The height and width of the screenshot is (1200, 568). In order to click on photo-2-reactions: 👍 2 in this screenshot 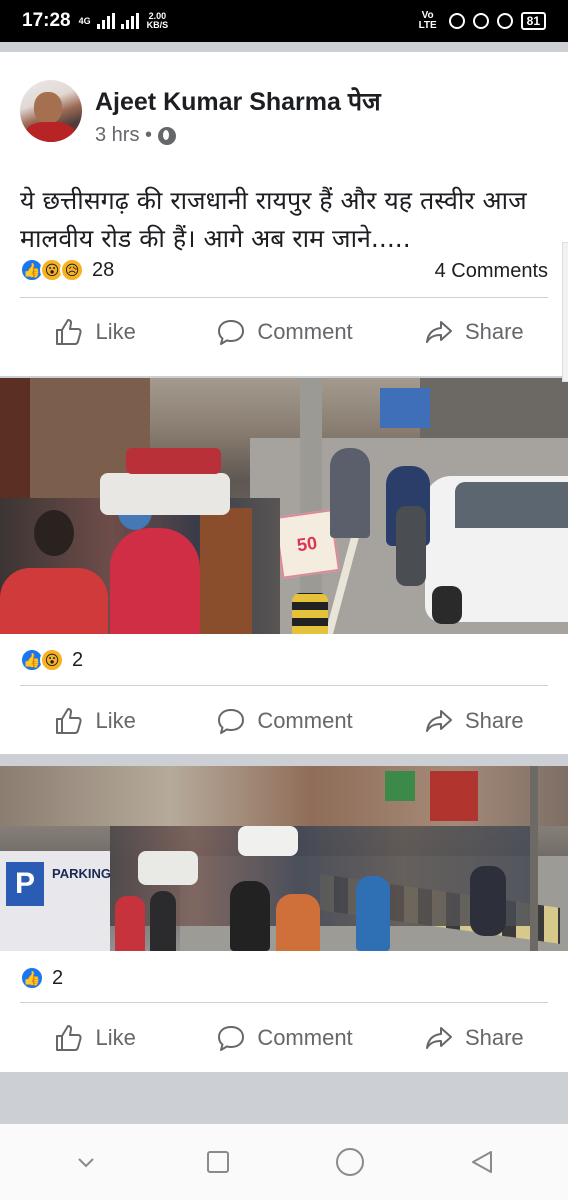, I will do `click(41, 978)`.